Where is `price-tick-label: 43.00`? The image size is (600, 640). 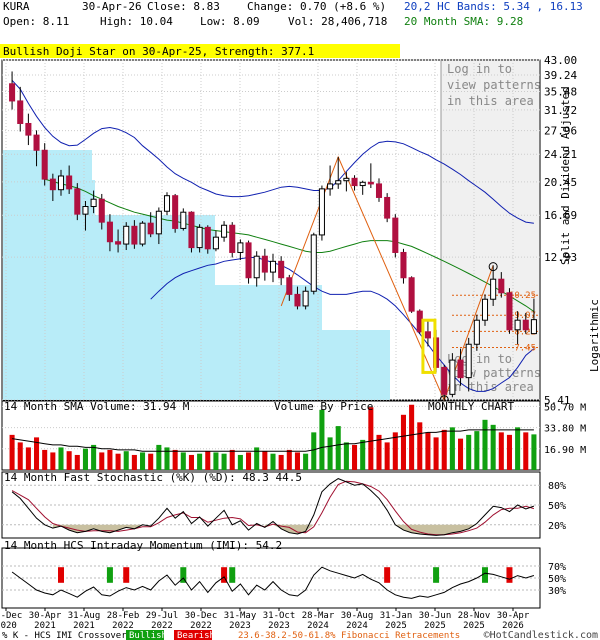
price-tick-label: 43.00 is located at coordinates (560, 60).